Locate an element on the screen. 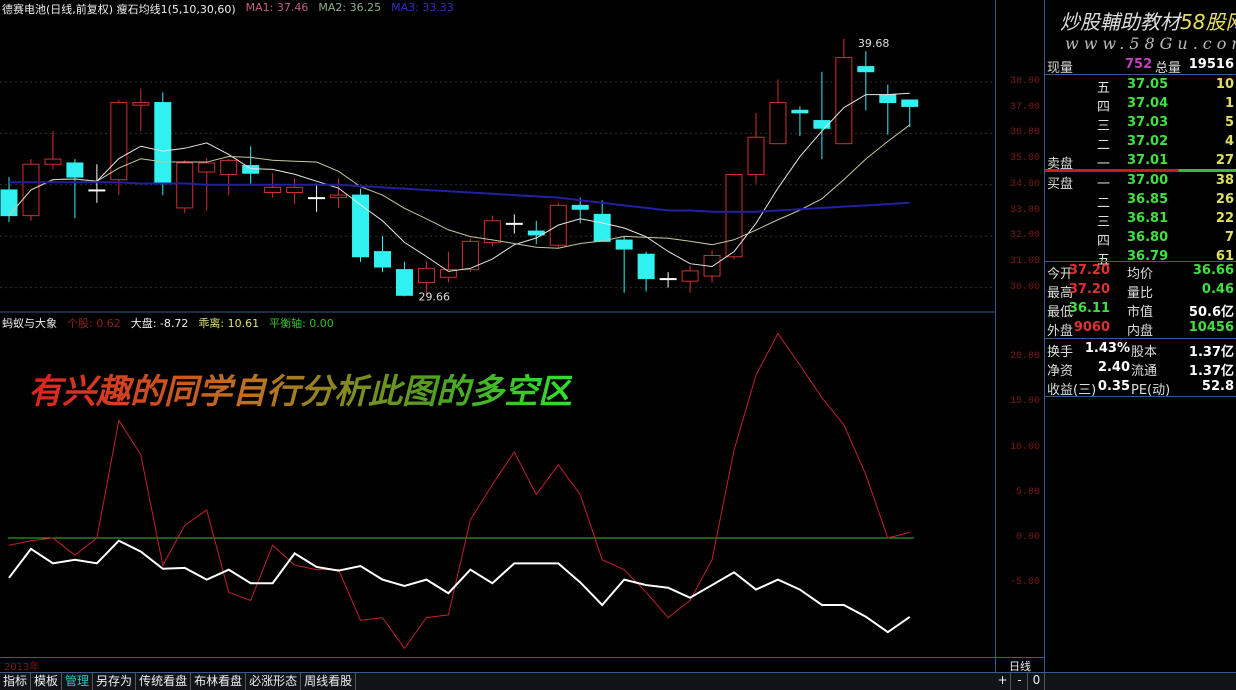  price-tick: 35.00 is located at coordinates (1024, 159).